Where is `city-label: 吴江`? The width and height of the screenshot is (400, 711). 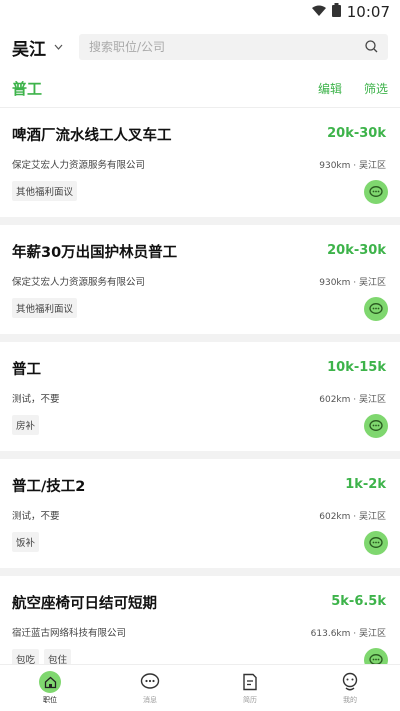 city-label: 吴江 is located at coordinates (29, 49).